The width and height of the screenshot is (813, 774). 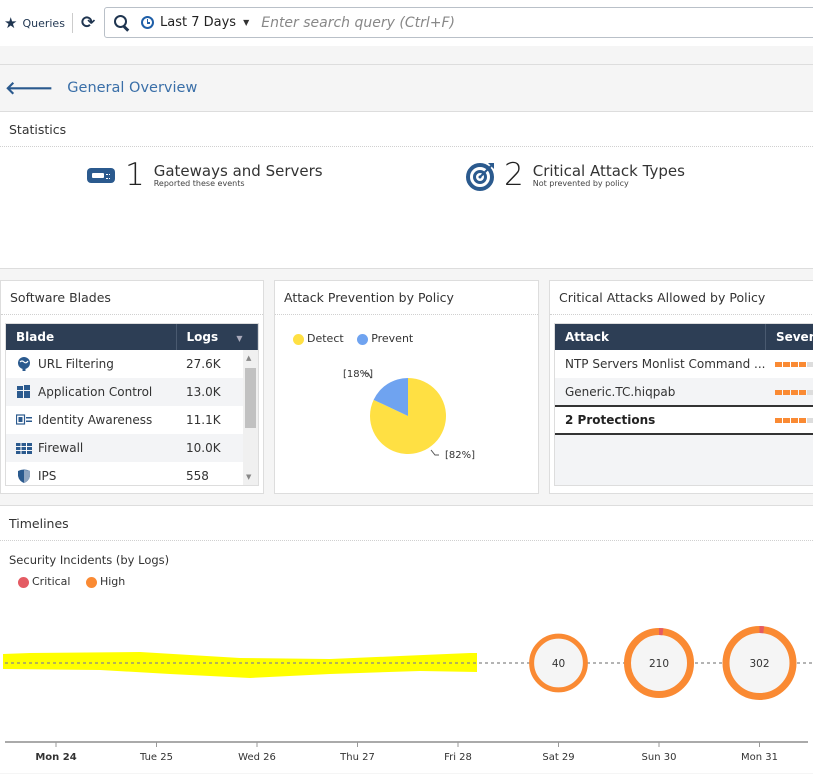 I want to click on time-range-value: Last 7 Days, so click(x=198, y=22).